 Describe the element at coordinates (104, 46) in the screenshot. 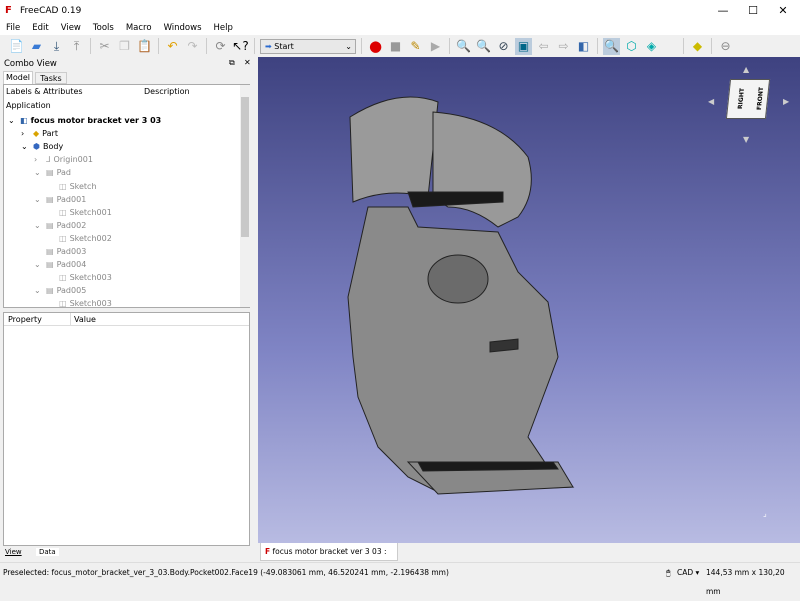

I see `cut-icon: ✂` at that location.